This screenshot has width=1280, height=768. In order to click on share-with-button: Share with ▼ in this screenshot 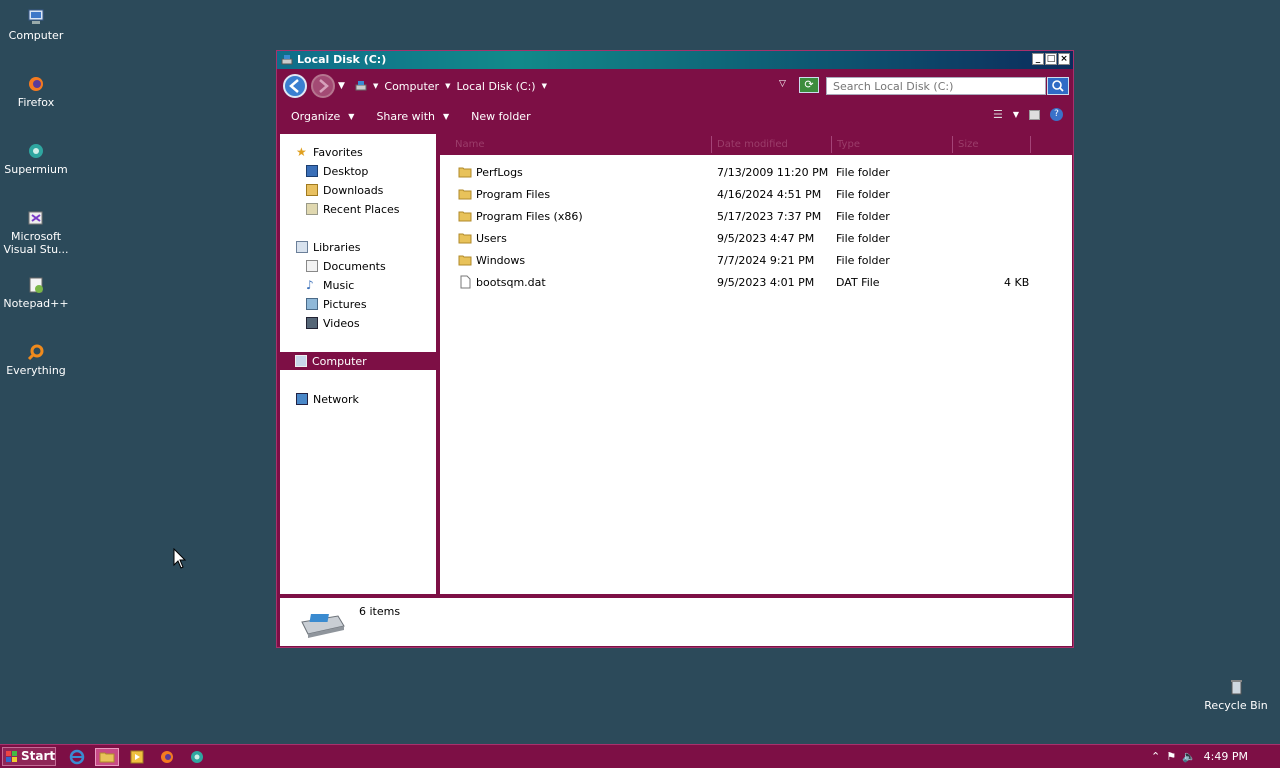, I will do `click(412, 116)`.